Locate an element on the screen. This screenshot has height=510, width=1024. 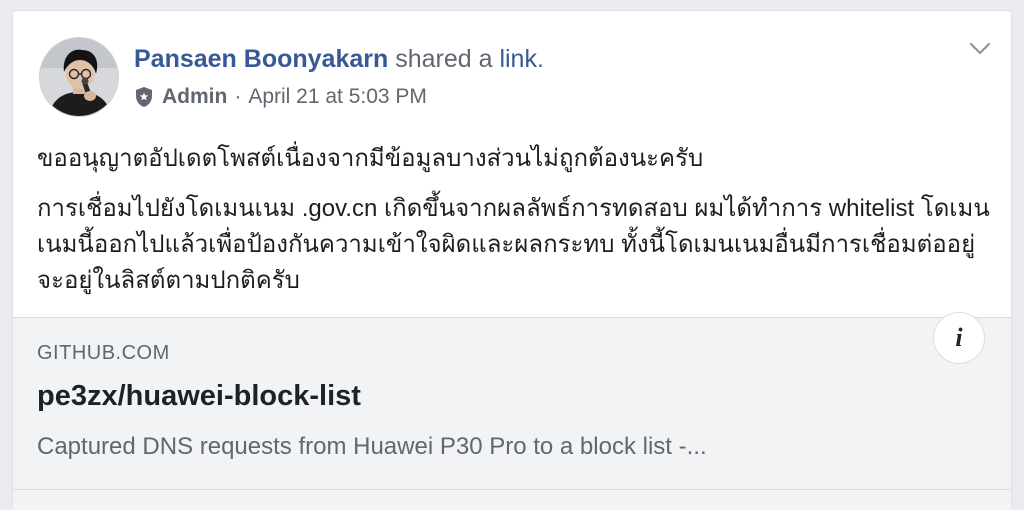
post-meta: Admin · April 21 at 5:03 PM is located at coordinates (280, 97).